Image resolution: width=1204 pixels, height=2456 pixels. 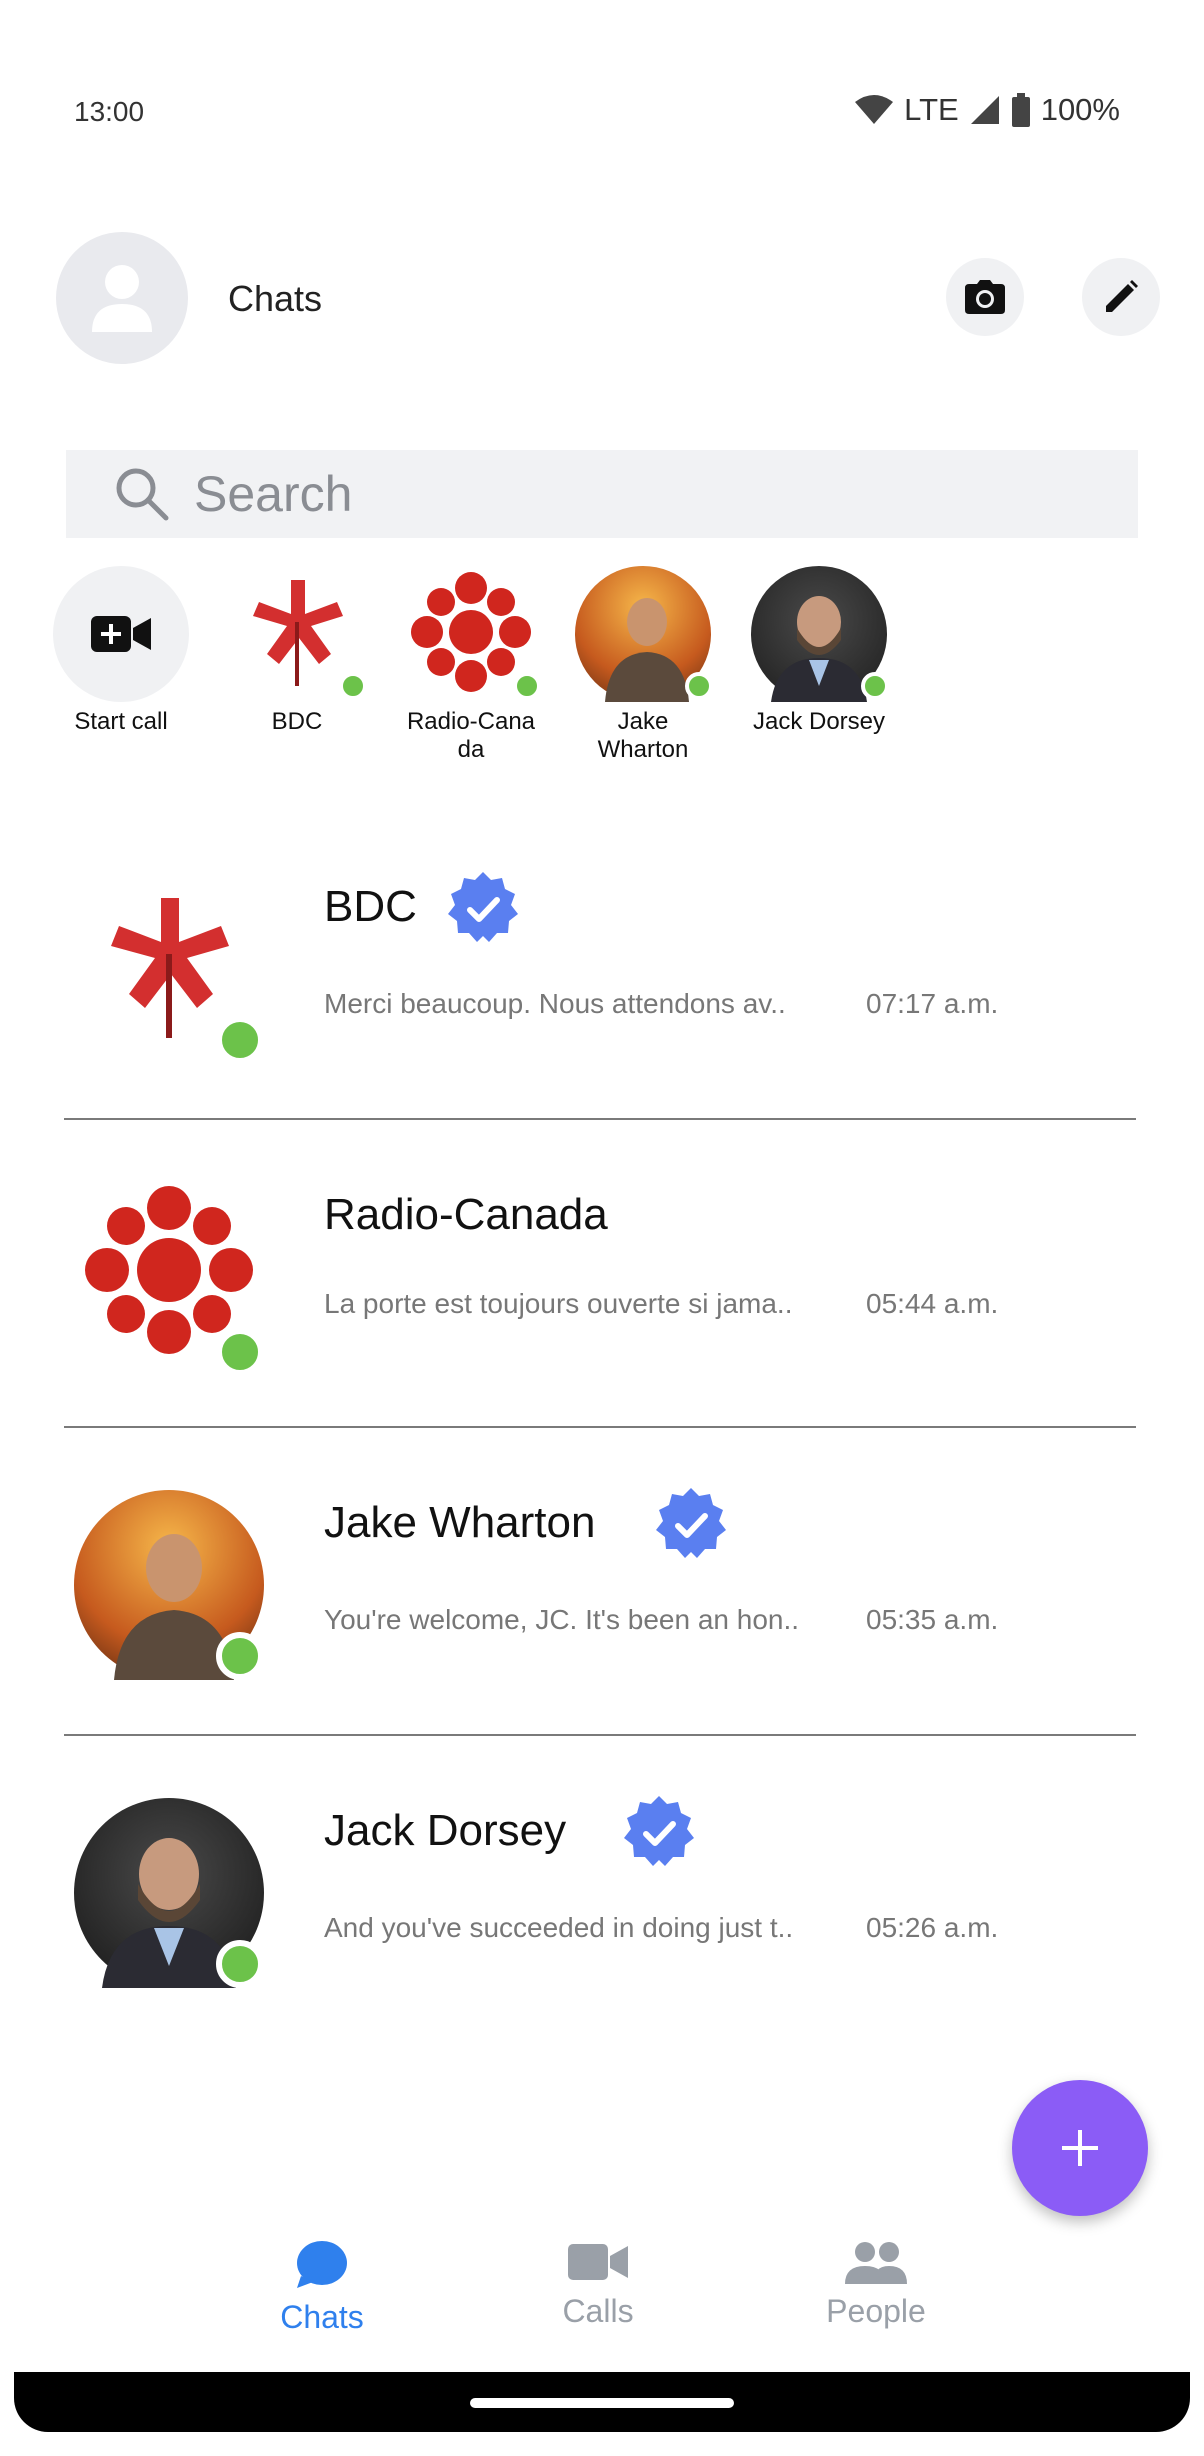 What do you see at coordinates (602, 2403) in the screenshot?
I see `home-gesture-handle` at bounding box center [602, 2403].